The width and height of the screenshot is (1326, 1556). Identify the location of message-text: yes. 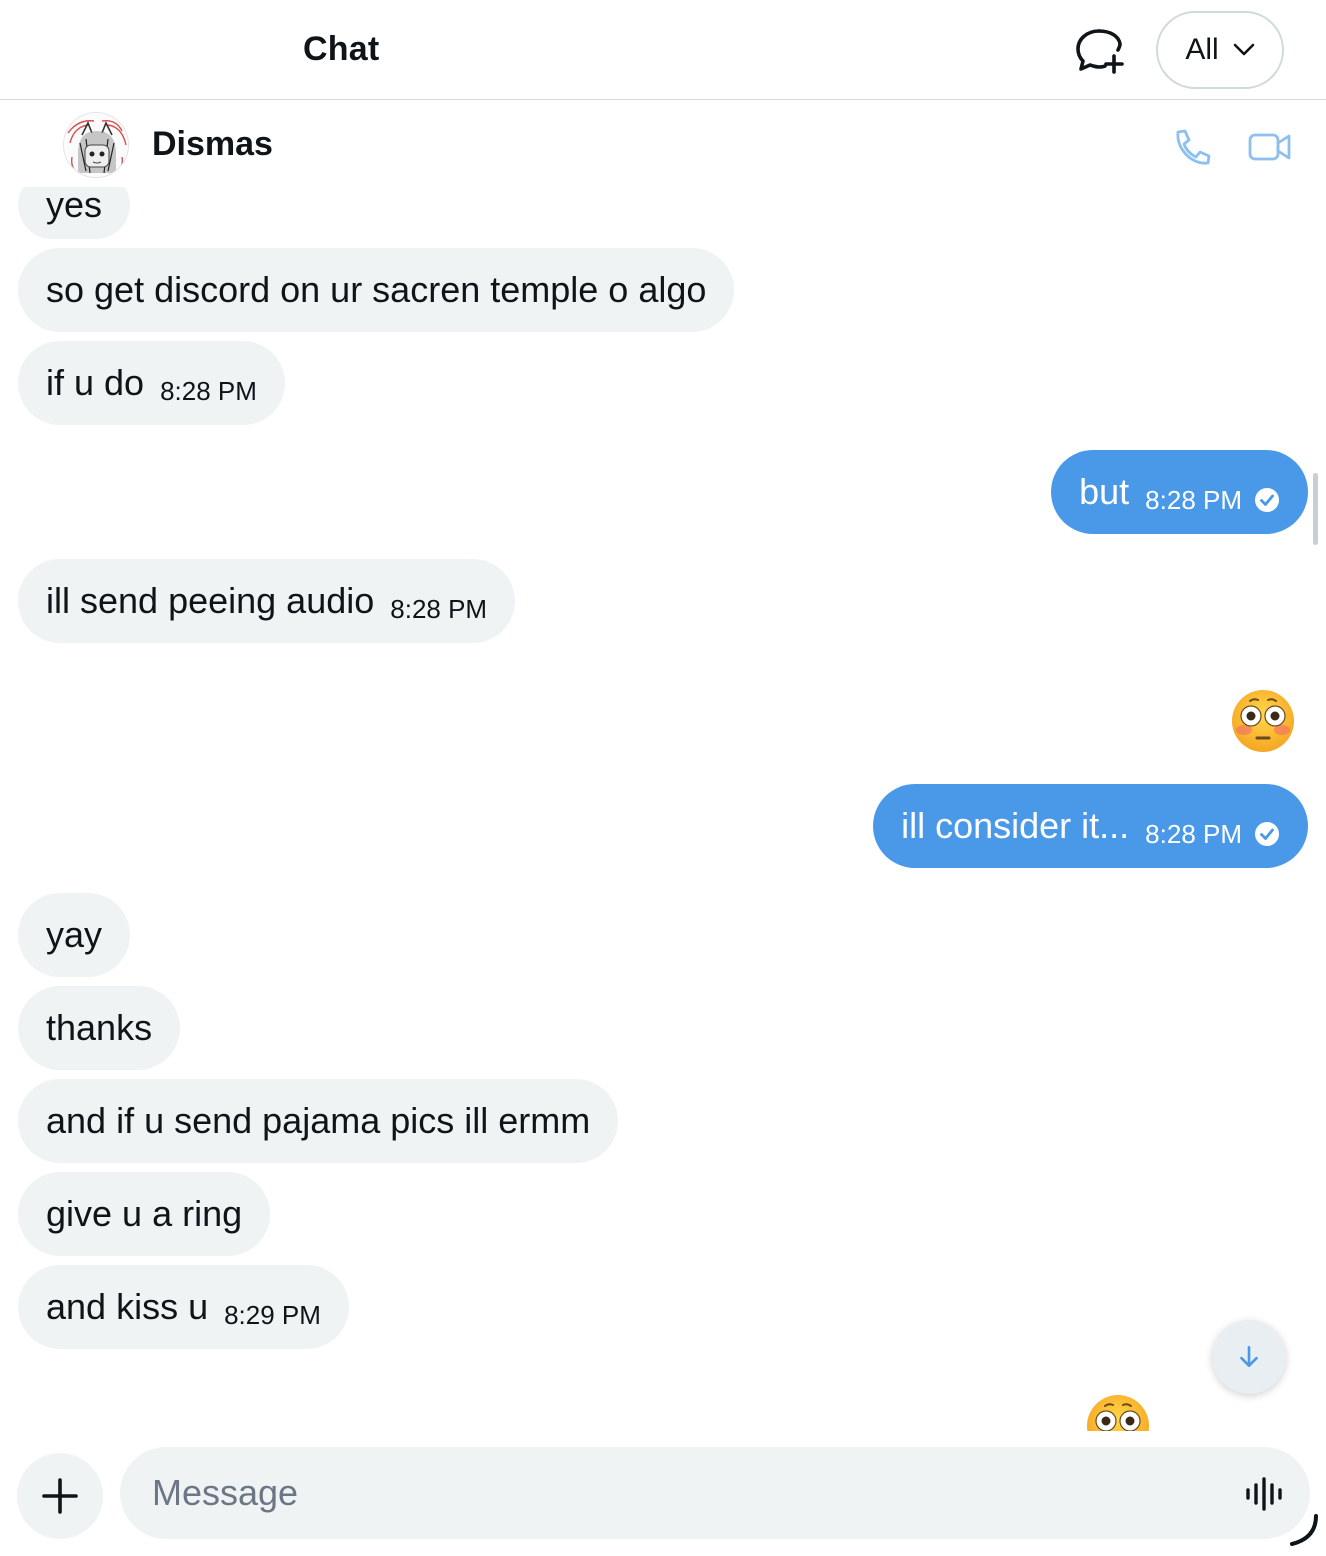
(74, 204).